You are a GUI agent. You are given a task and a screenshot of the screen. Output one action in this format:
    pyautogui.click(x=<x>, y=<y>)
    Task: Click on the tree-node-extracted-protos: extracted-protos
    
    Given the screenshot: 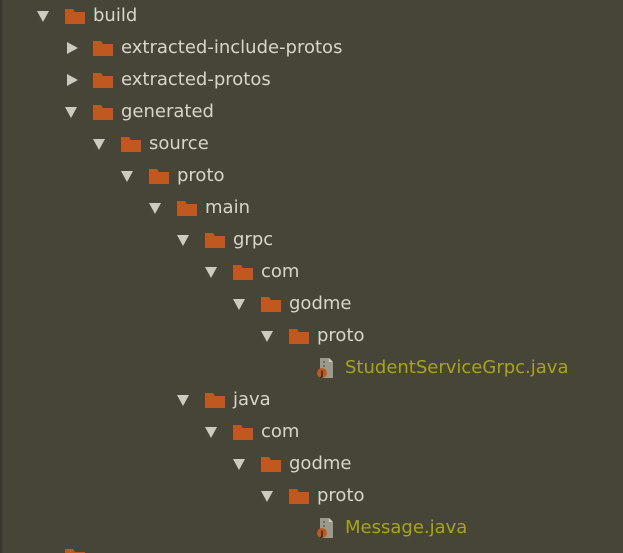 What is the action you would take?
    pyautogui.click(x=311, y=80)
    